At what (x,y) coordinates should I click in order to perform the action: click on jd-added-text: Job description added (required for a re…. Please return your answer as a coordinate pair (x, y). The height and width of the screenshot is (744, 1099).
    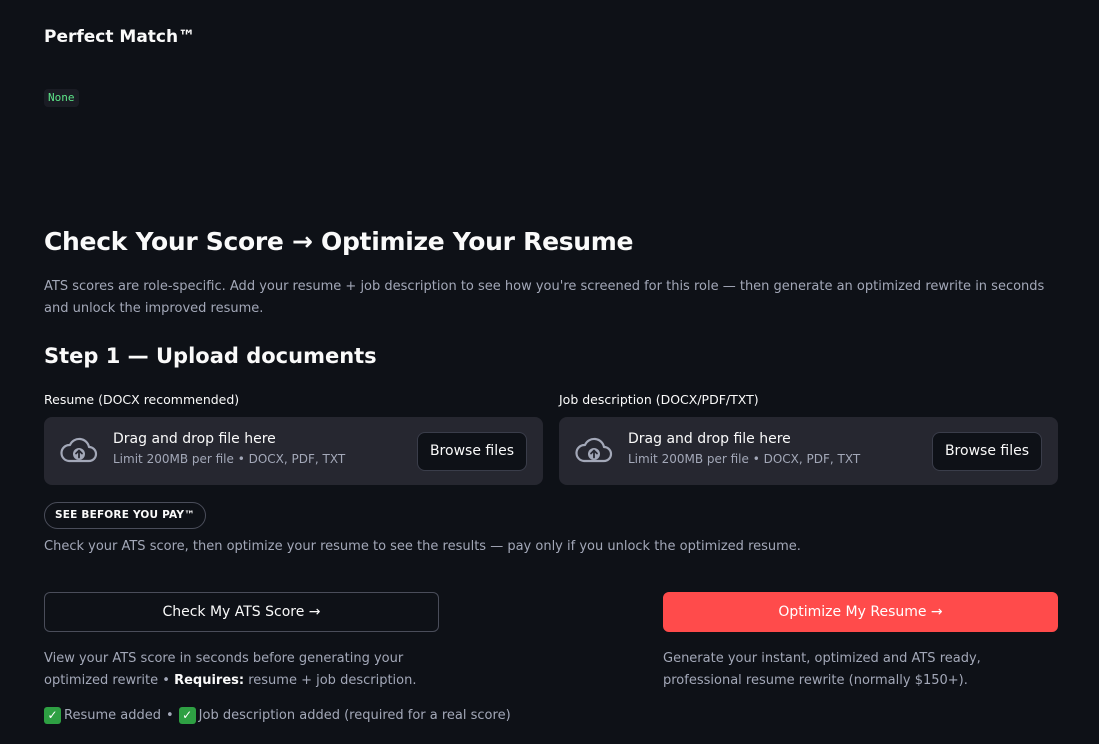
    Looking at the image, I should click on (354, 715).